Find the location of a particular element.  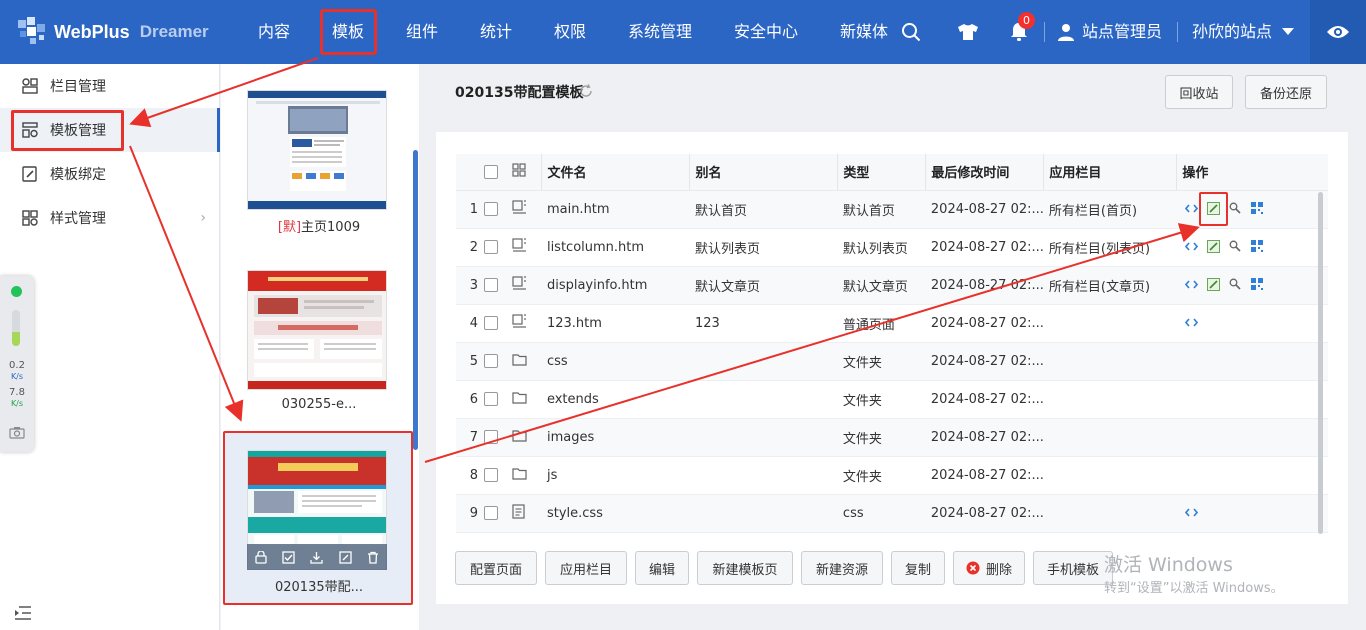

table-scrollbar is located at coordinates (1320, 363).